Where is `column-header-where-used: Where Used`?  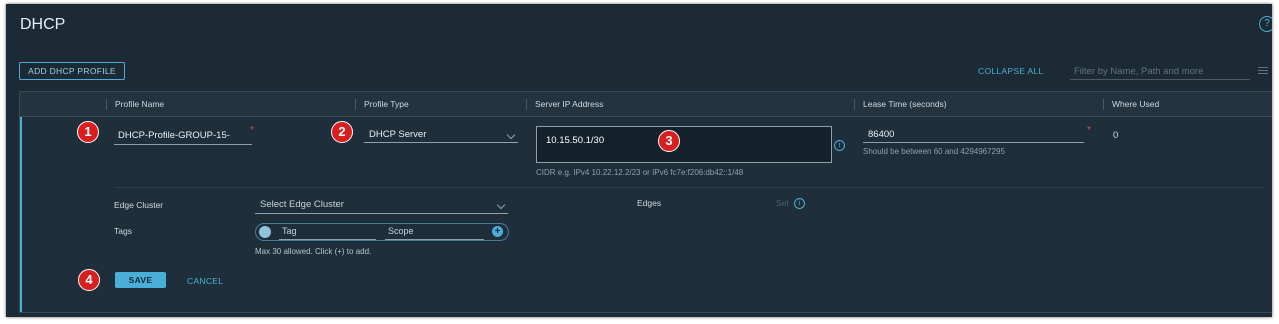 column-header-where-used: Where Used is located at coordinates (1131, 104).